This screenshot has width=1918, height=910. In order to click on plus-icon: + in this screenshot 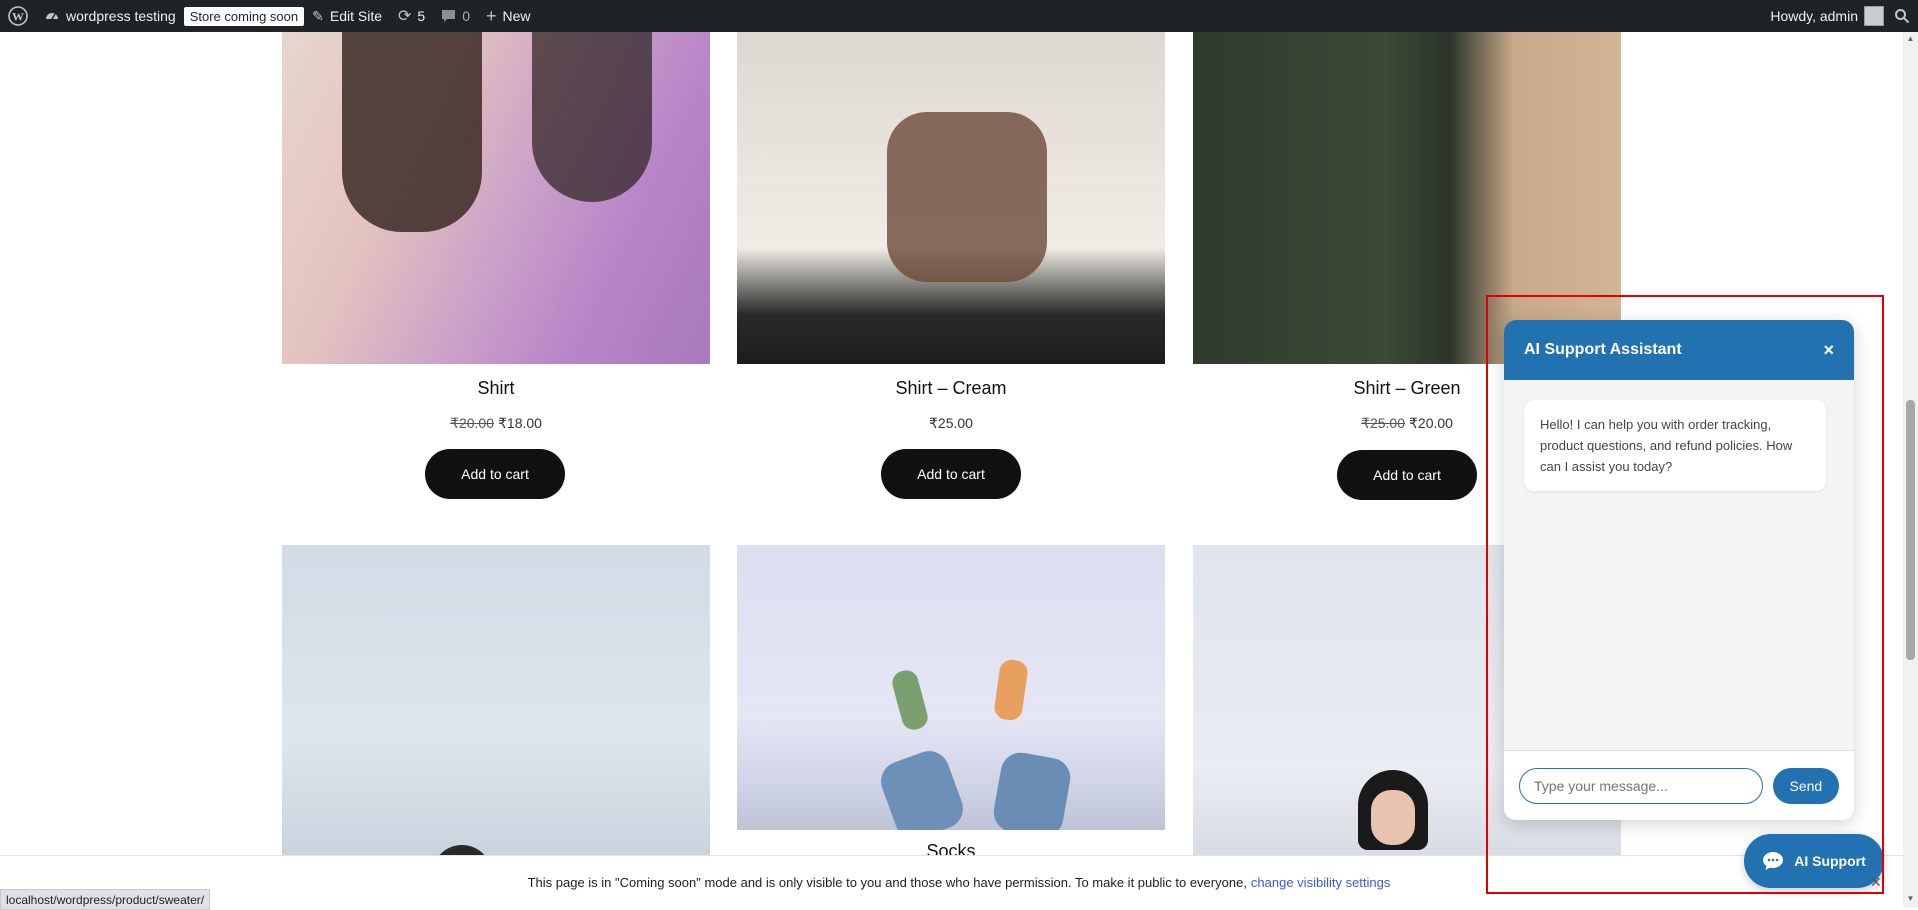, I will do `click(491, 15)`.